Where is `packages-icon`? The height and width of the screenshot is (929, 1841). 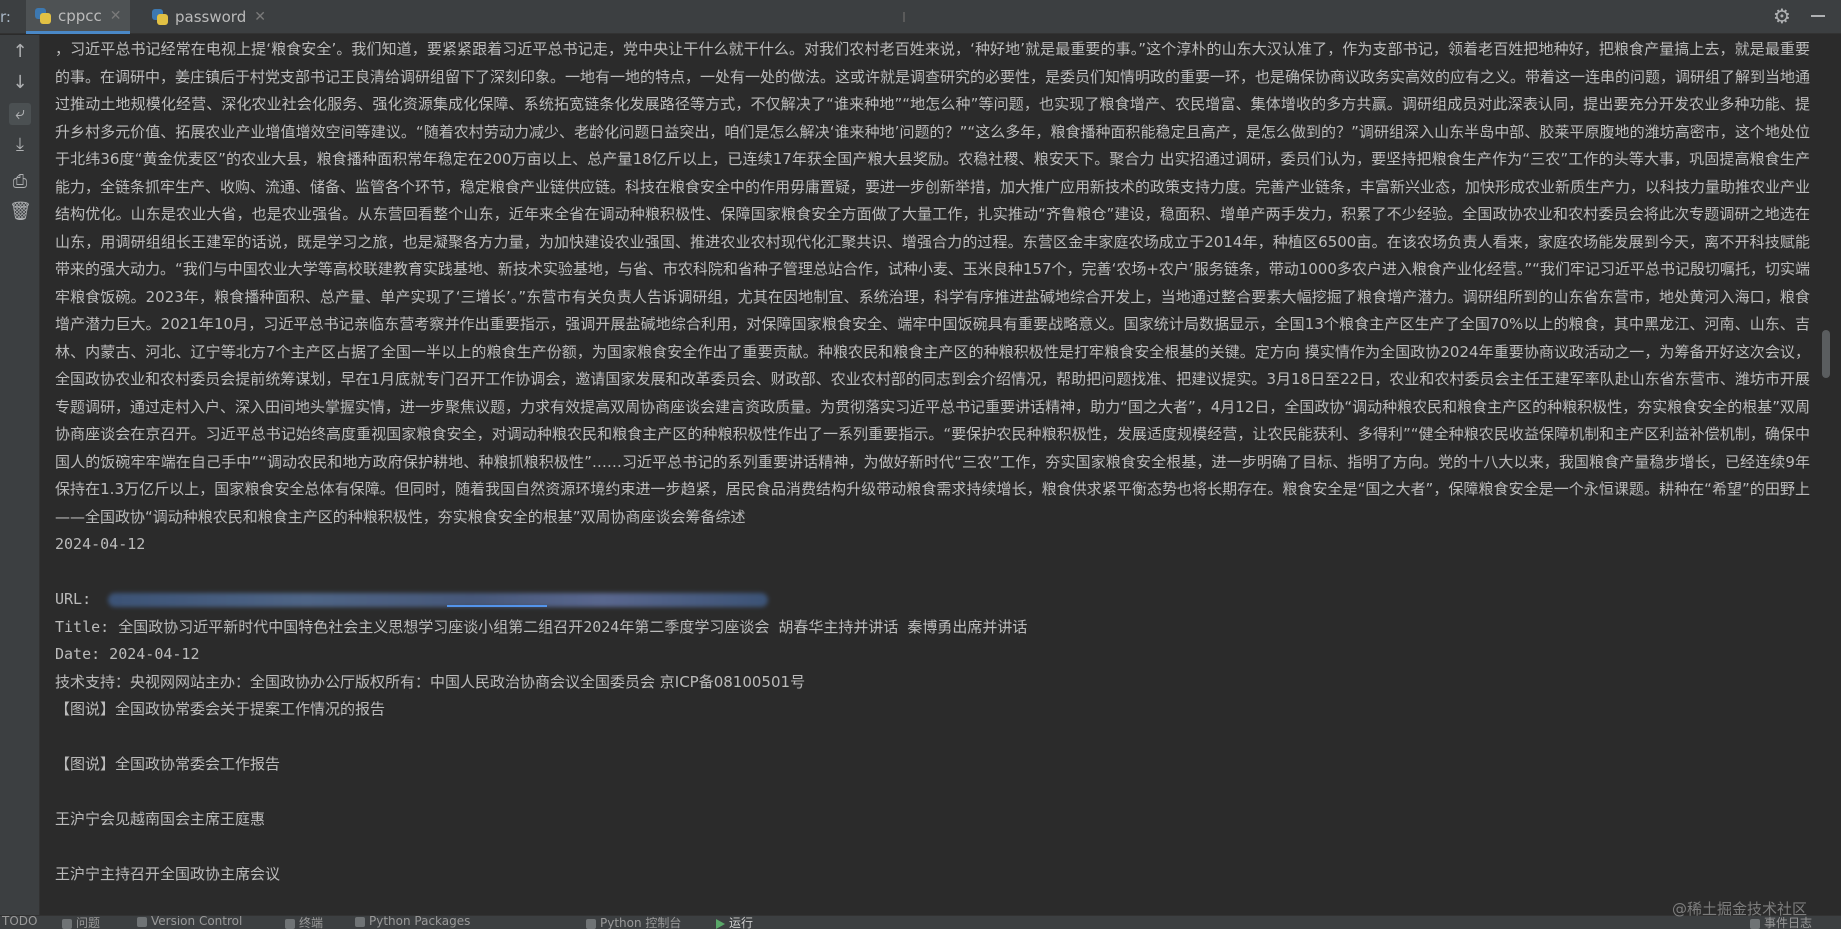 packages-icon is located at coordinates (360, 921).